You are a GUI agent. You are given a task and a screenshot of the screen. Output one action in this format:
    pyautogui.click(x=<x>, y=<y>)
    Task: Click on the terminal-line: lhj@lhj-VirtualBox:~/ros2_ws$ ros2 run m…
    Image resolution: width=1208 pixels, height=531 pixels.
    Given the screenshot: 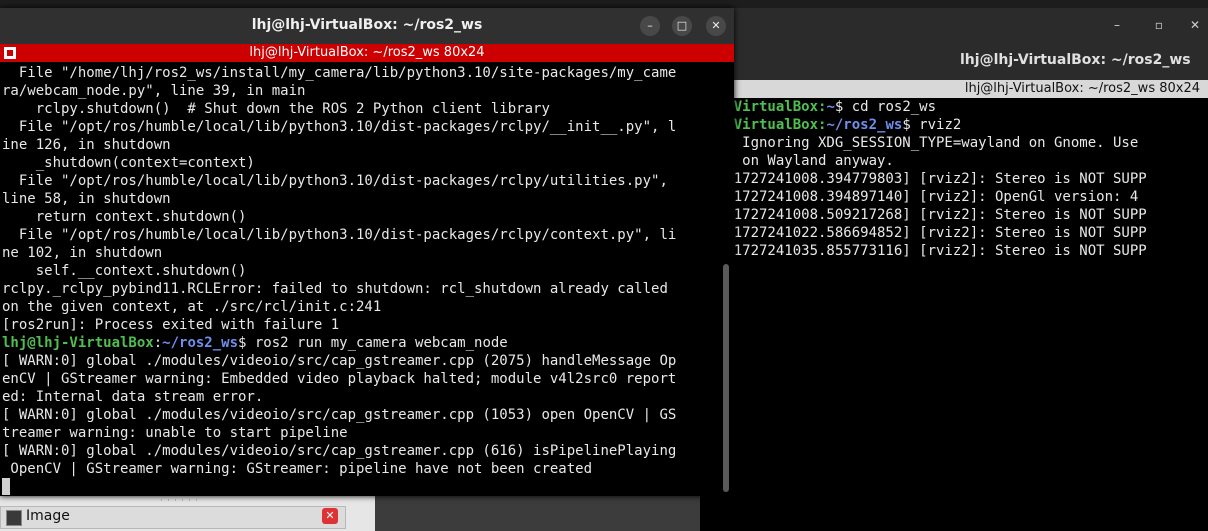 What is the action you would take?
    pyautogui.click(x=362, y=343)
    